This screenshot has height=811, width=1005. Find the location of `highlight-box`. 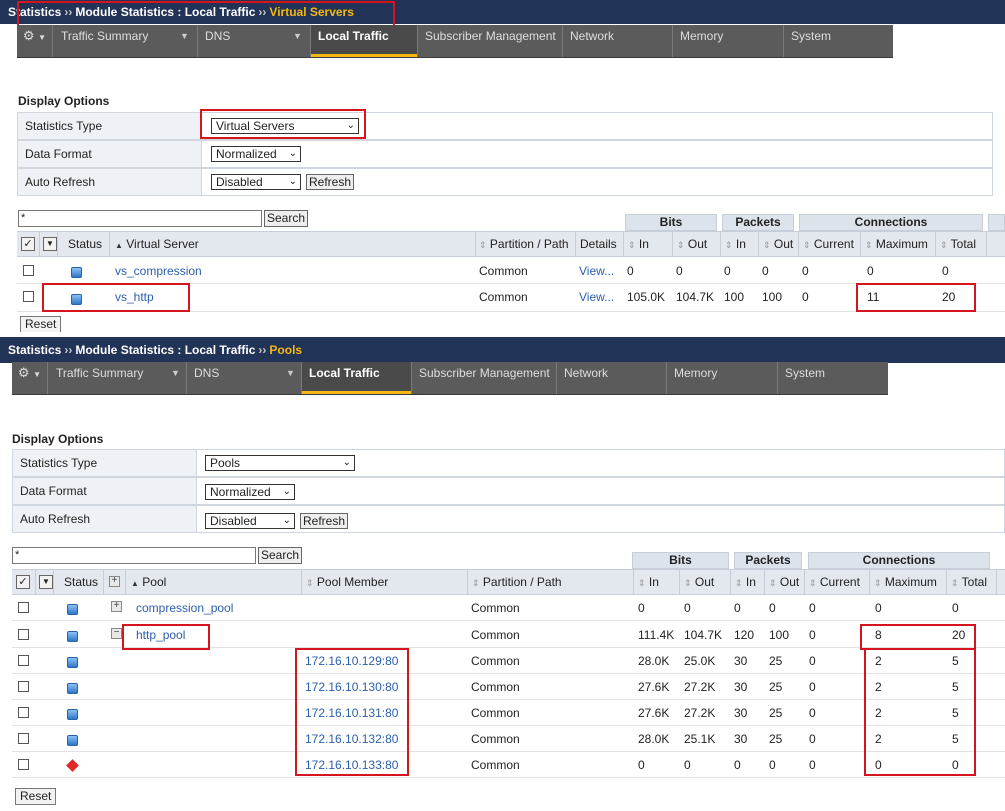

highlight-box is located at coordinates (918, 637).